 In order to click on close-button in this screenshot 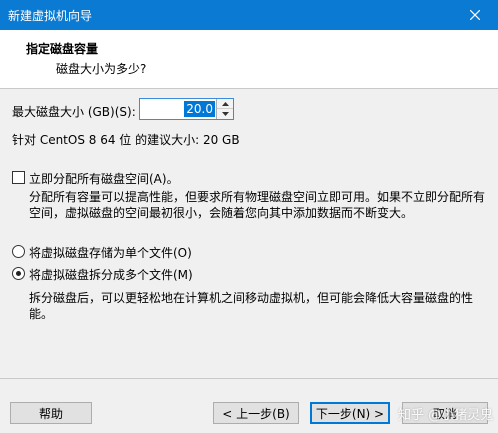, I will do `click(475, 15)`.